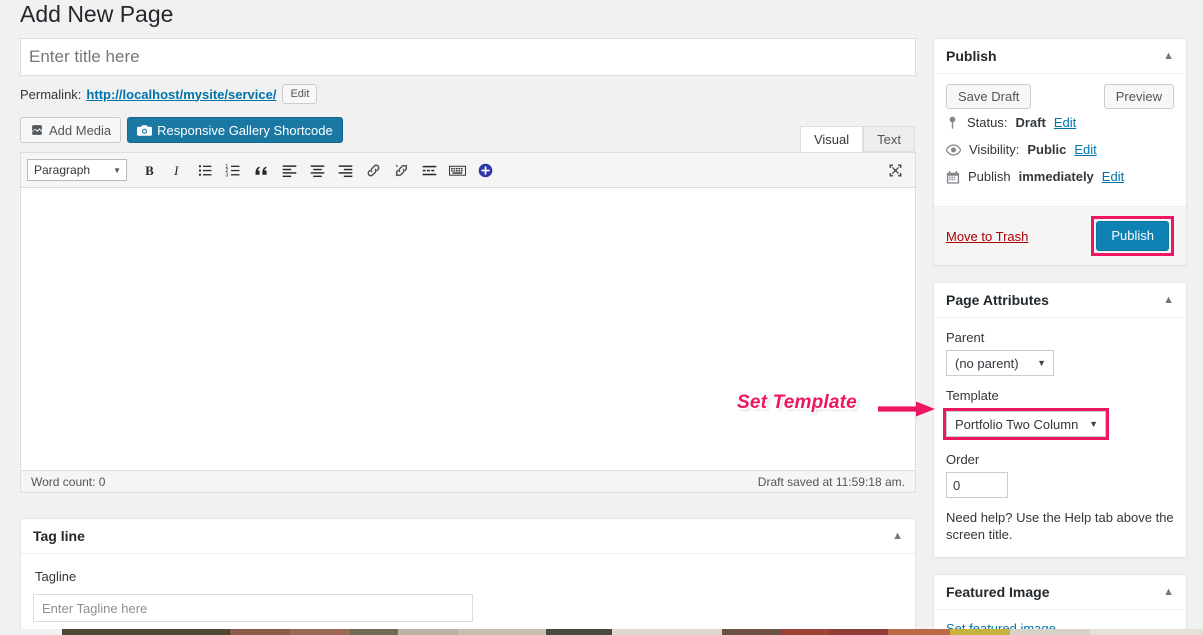 The image size is (1203, 635). Describe the element at coordinates (429, 170) in the screenshot. I see `insert-read-more-icon` at that location.